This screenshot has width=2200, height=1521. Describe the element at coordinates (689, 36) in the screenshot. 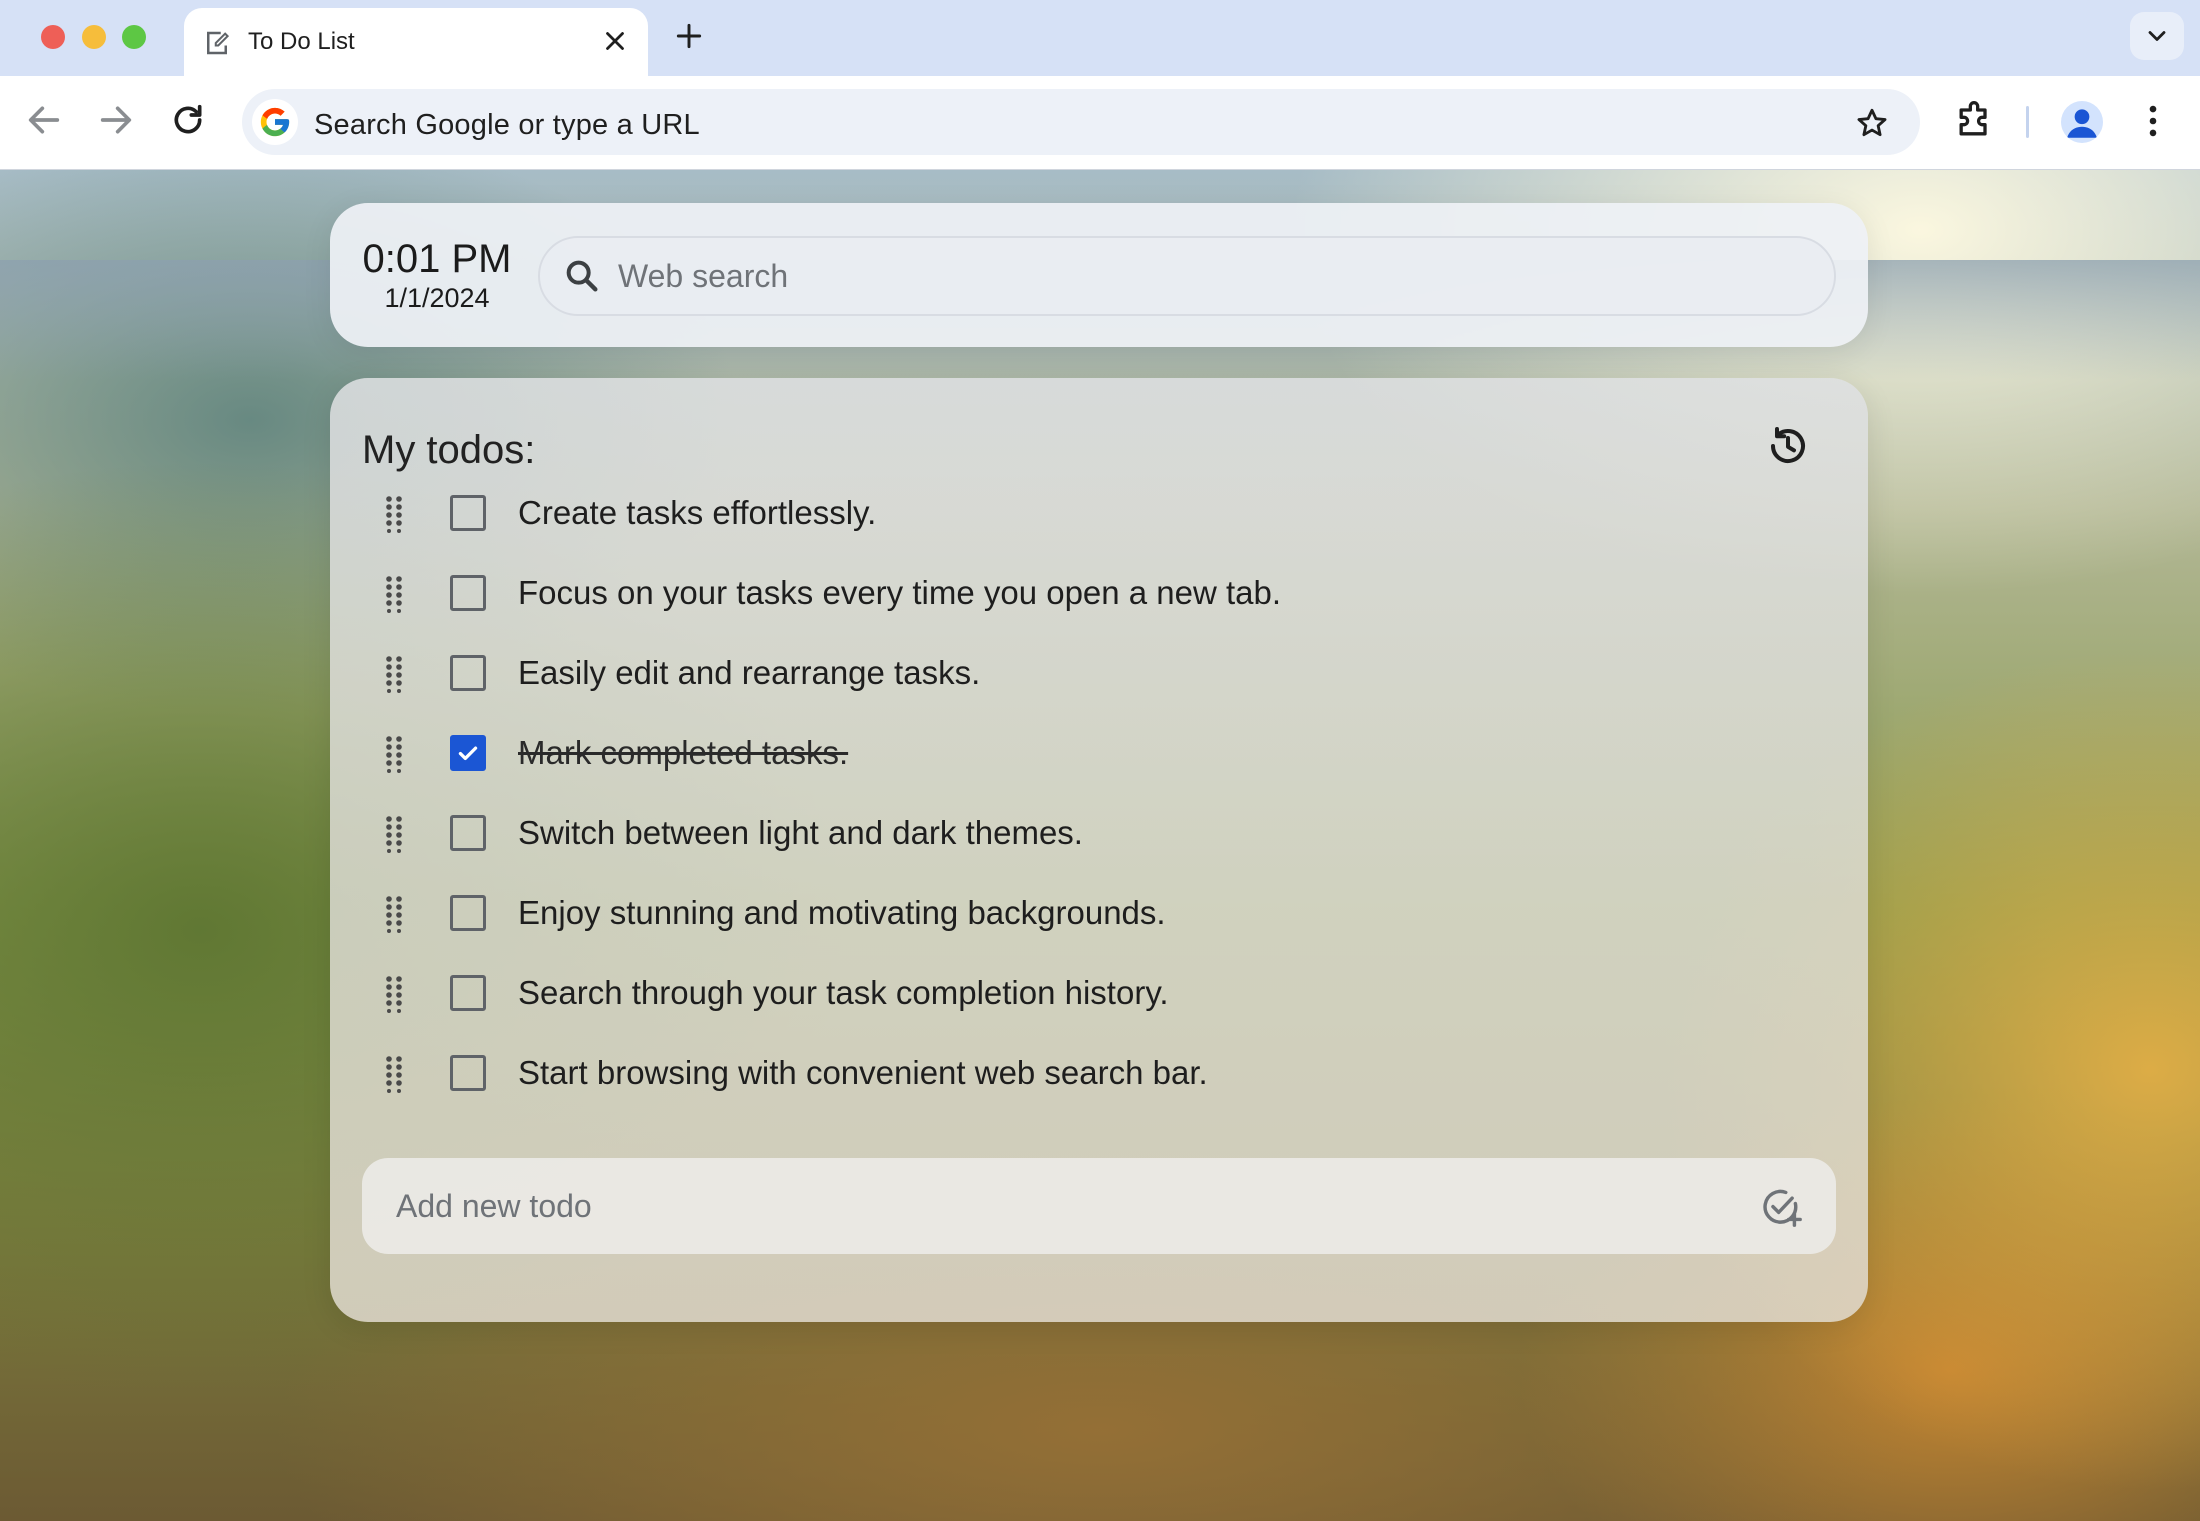

I see `plus-icon` at that location.